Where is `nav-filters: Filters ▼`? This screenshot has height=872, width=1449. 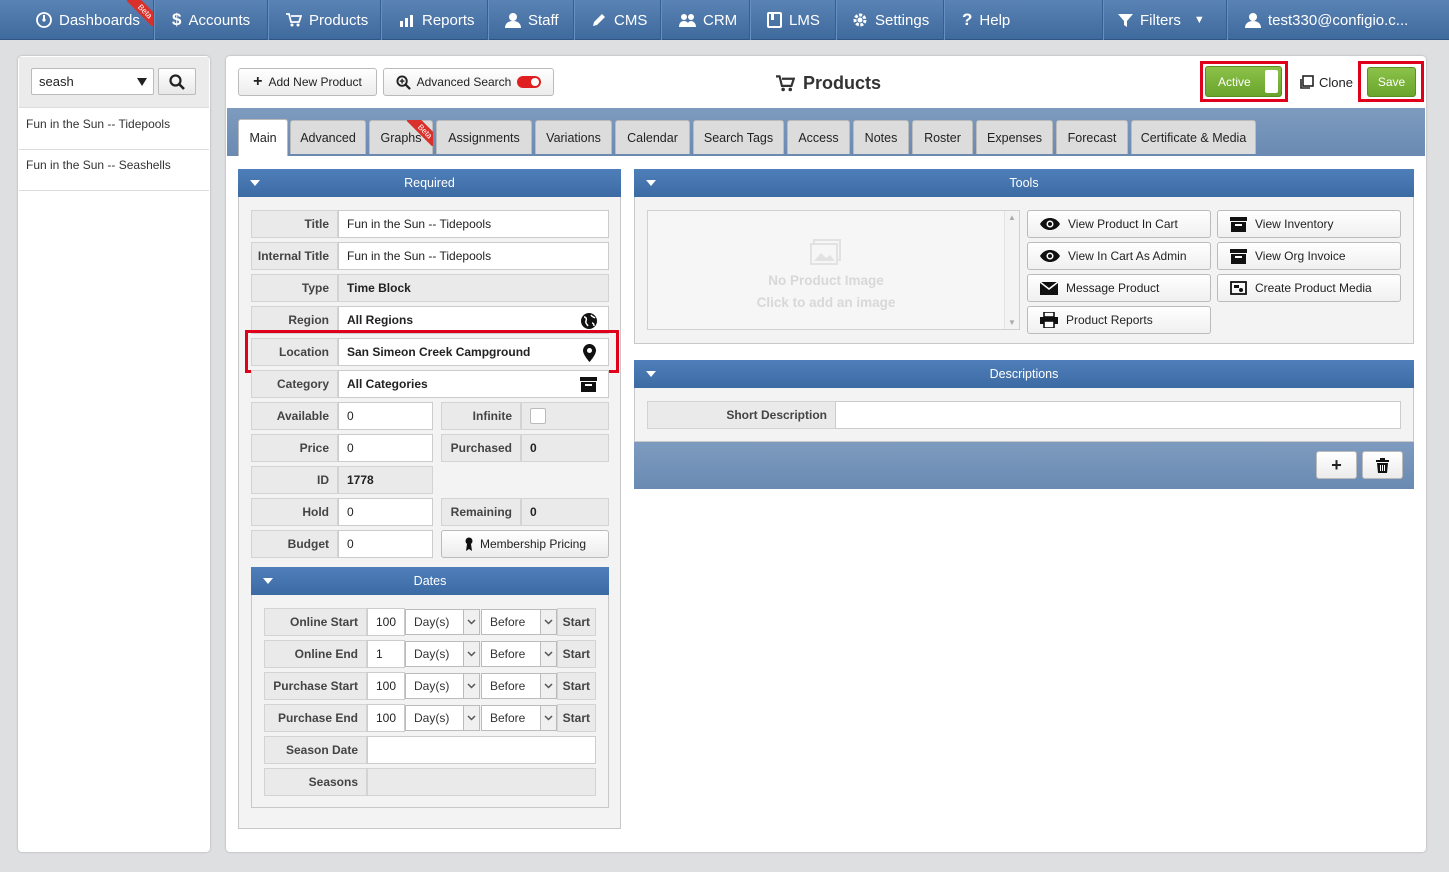
nav-filters: Filters ▼ is located at coordinates (1161, 20).